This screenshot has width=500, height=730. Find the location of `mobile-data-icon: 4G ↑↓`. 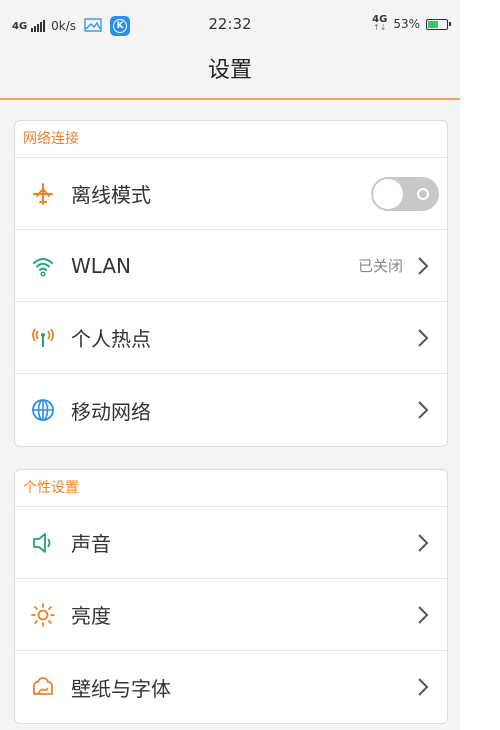

mobile-data-icon: 4G ↑↓ is located at coordinates (380, 23).